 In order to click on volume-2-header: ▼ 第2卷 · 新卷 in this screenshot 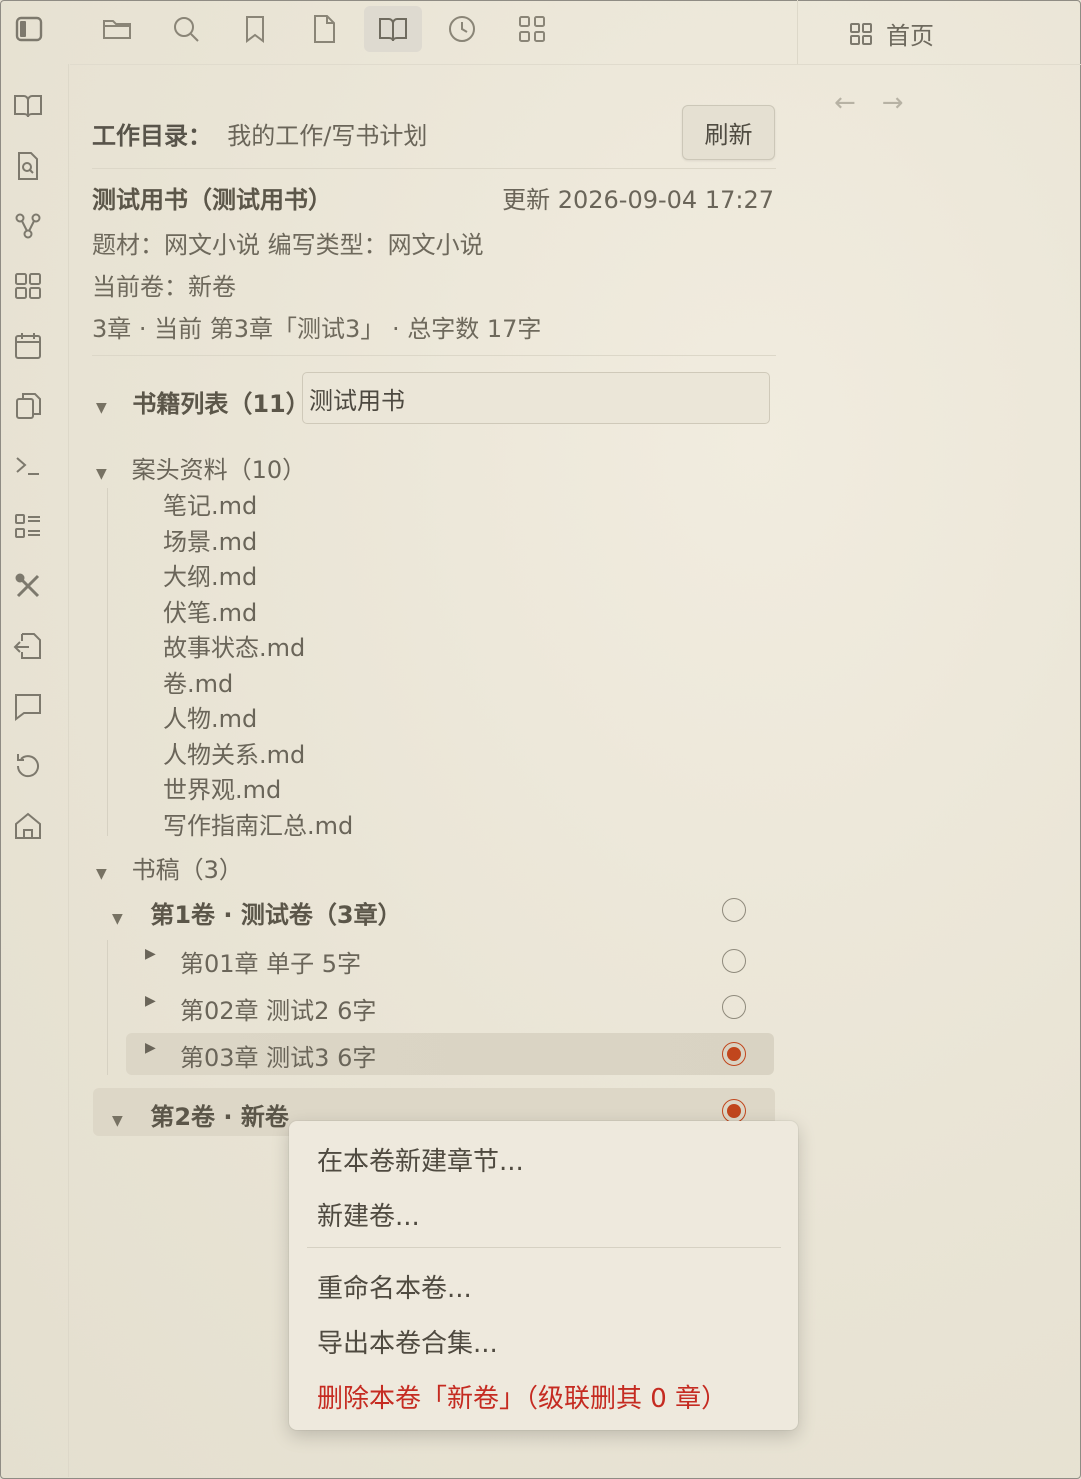, I will do `click(200, 1114)`.